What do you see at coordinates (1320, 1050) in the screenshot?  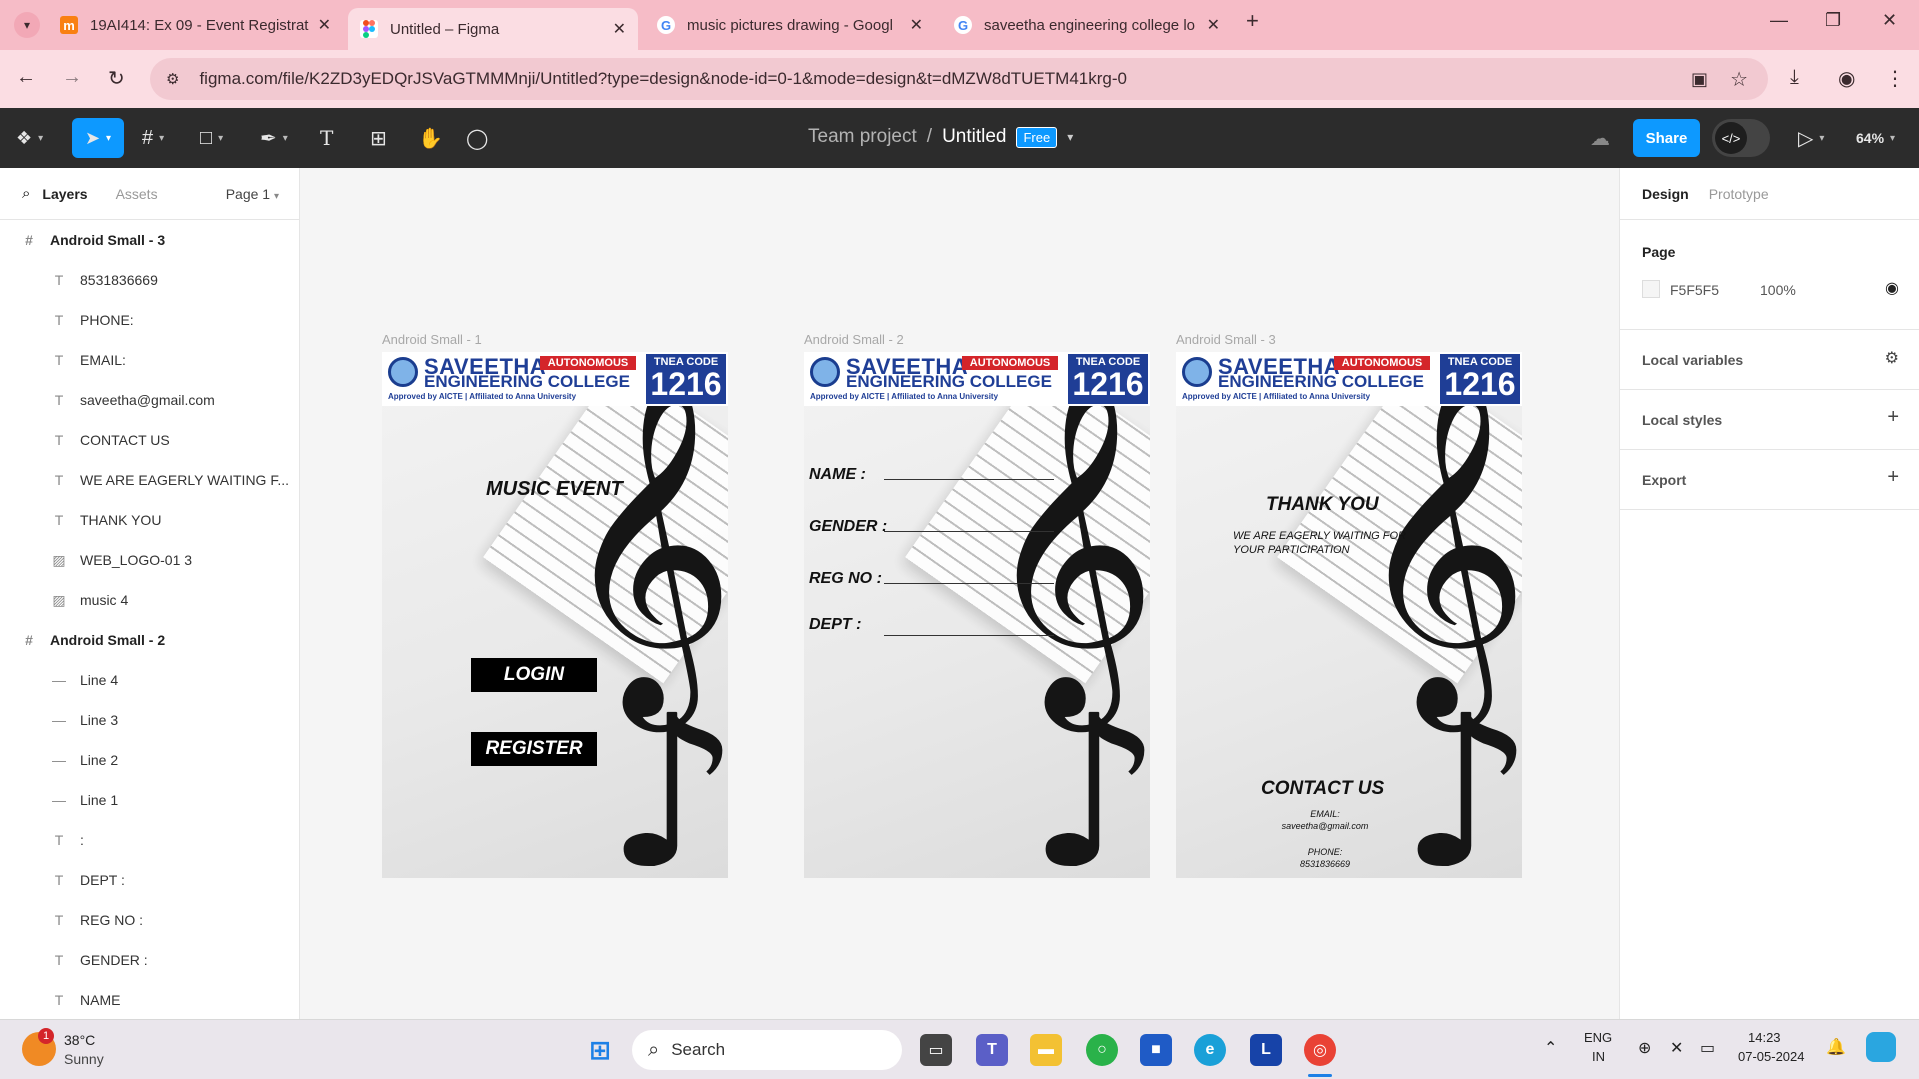 I see `chrome-icon: ◎` at bounding box center [1320, 1050].